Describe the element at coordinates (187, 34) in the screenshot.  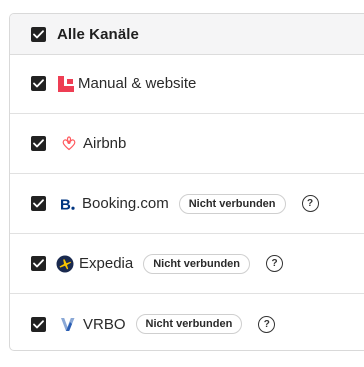
I see `all-channels-header: Alle Kanäle` at that location.